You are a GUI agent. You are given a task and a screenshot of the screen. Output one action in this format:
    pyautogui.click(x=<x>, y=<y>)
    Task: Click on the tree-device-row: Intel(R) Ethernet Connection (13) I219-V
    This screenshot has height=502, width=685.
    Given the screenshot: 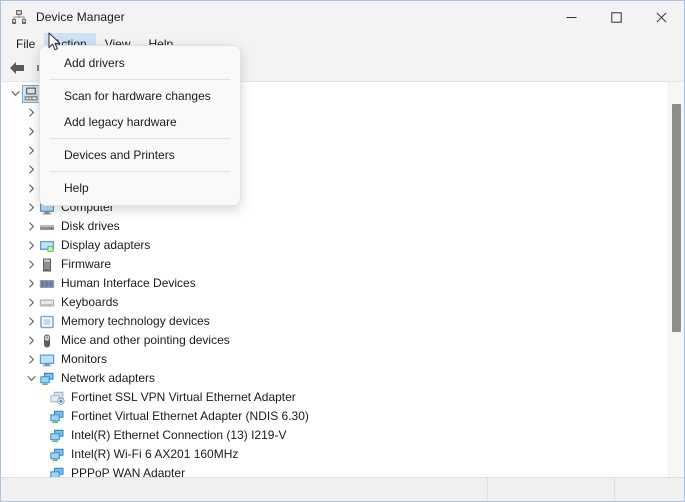 What is the action you would take?
    pyautogui.click(x=334, y=435)
    